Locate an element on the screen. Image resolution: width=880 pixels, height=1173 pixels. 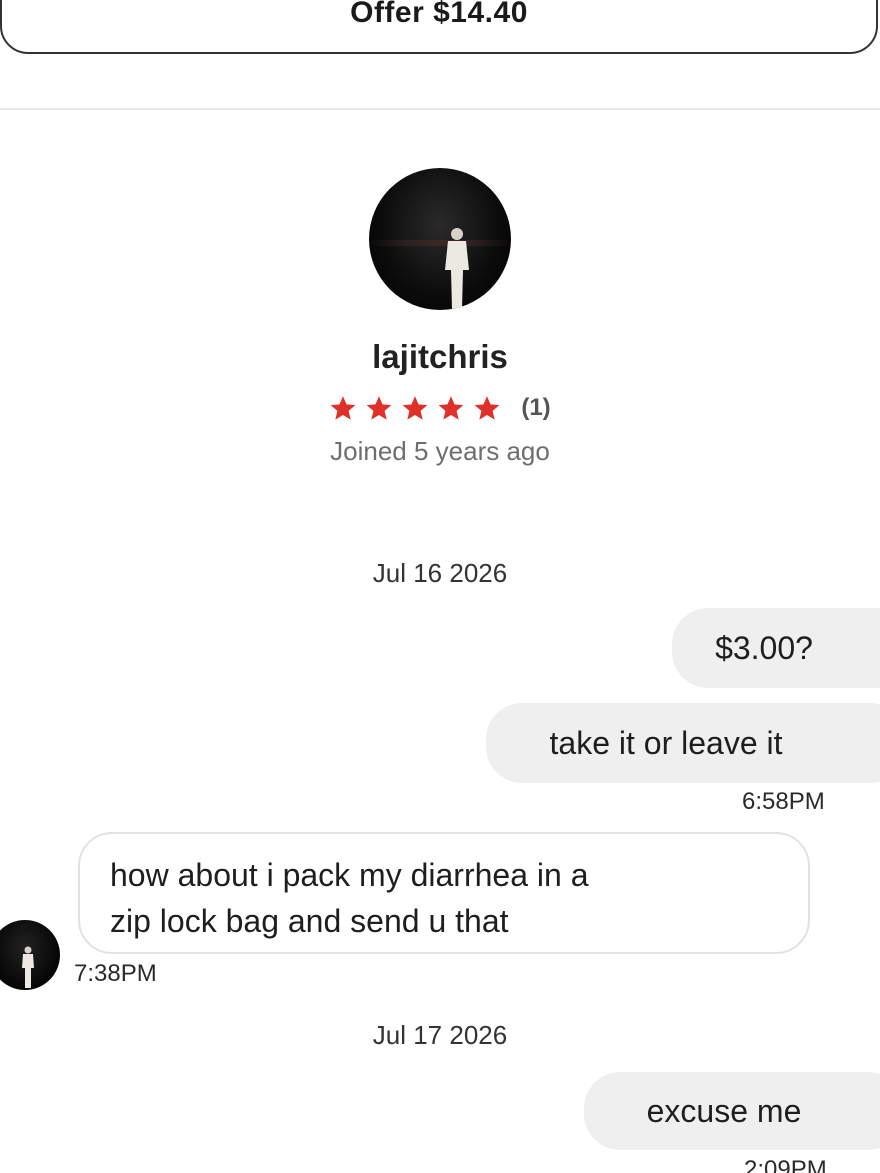
outgoing-message: excuse me is located at coordinates (732, 1111).